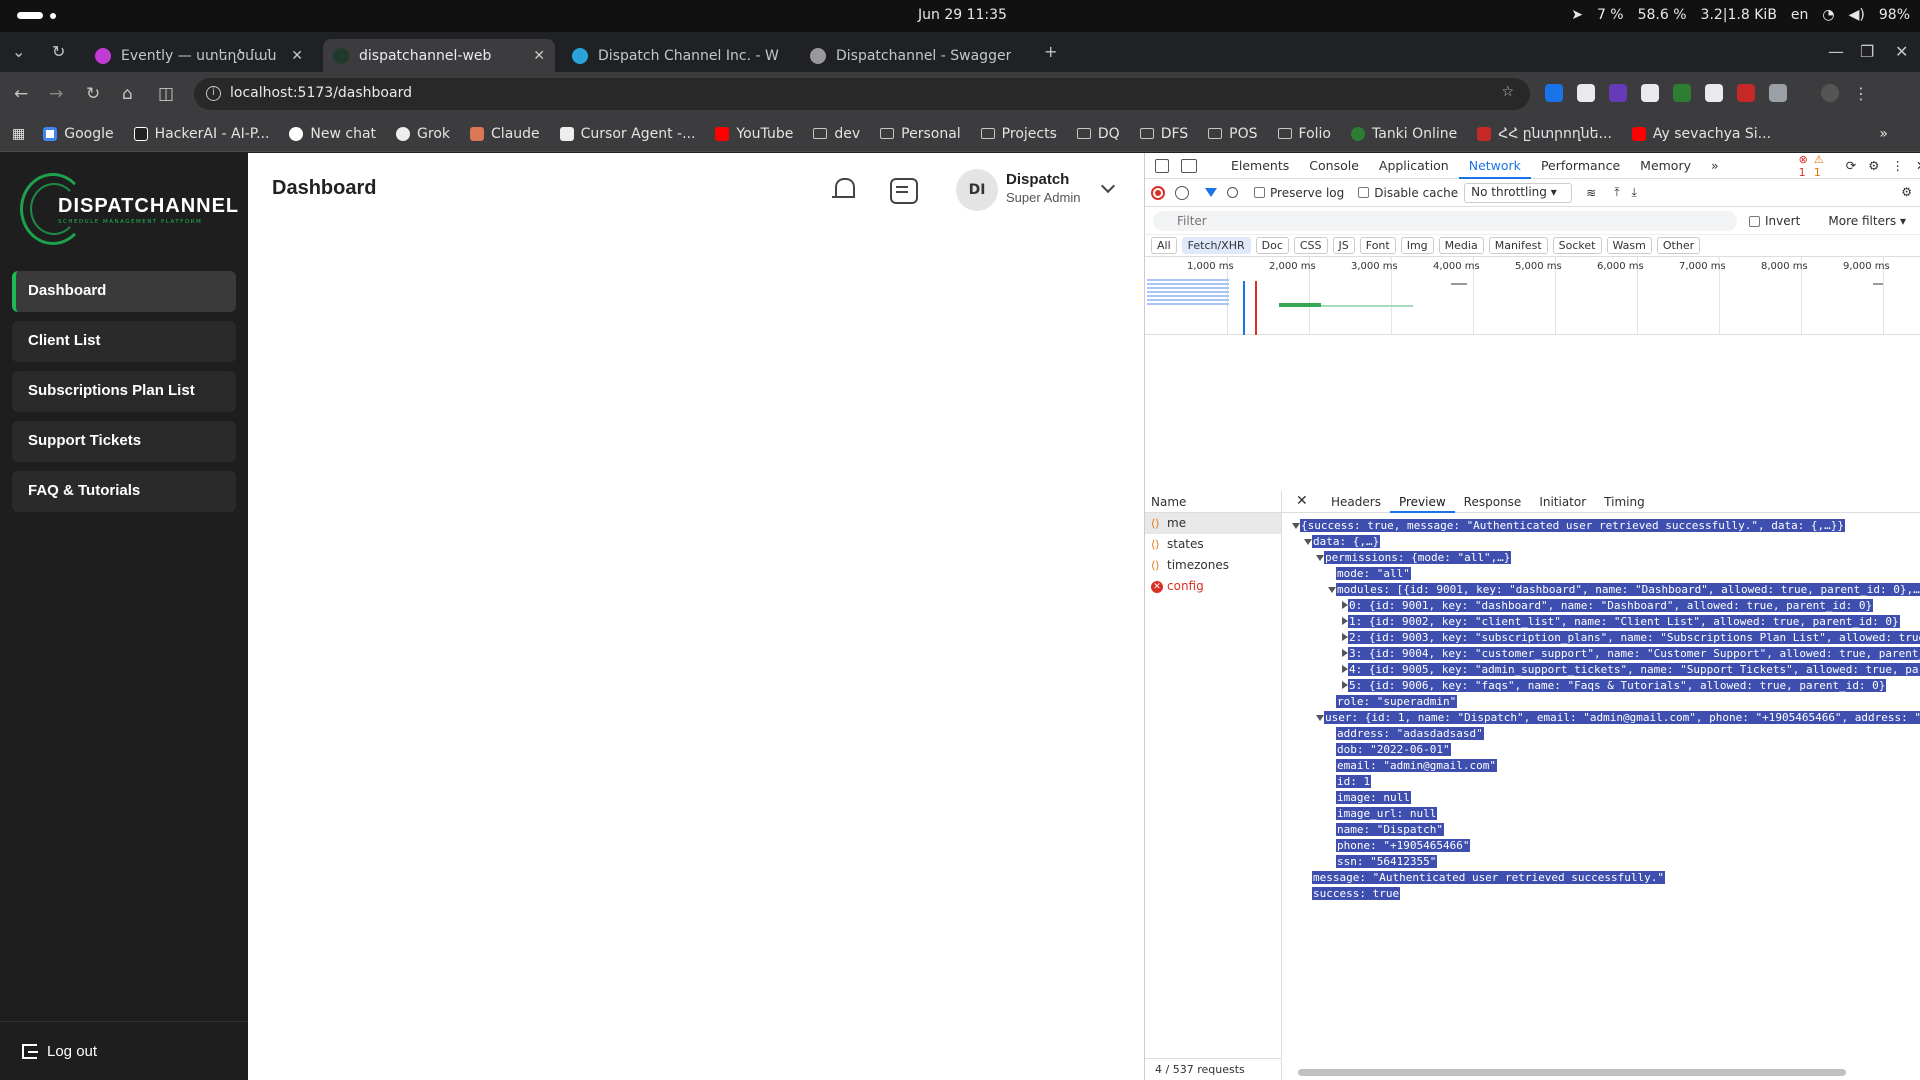 This screenshot has height=1080, width=1920. I want to click on json-line: role: "superadmin", so click(1397, 701).